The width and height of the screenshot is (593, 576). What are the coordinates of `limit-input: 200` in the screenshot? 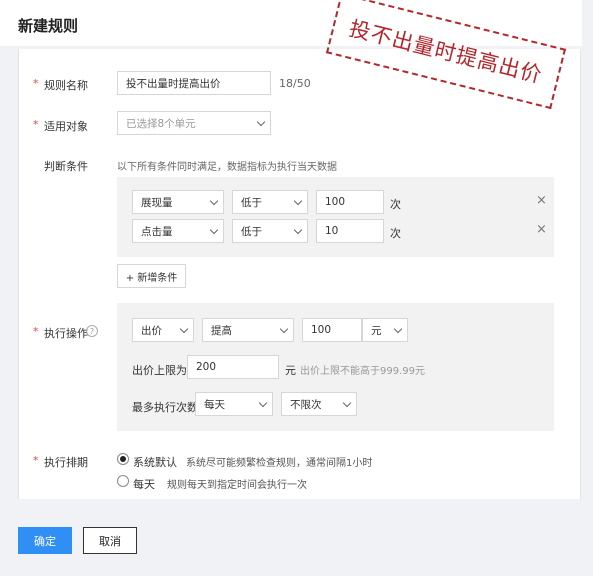 It's located at (233, 367).